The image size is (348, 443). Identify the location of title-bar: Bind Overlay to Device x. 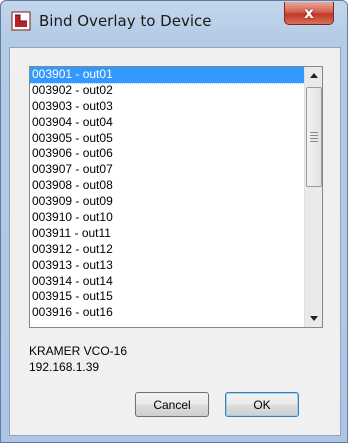
(174, 24).